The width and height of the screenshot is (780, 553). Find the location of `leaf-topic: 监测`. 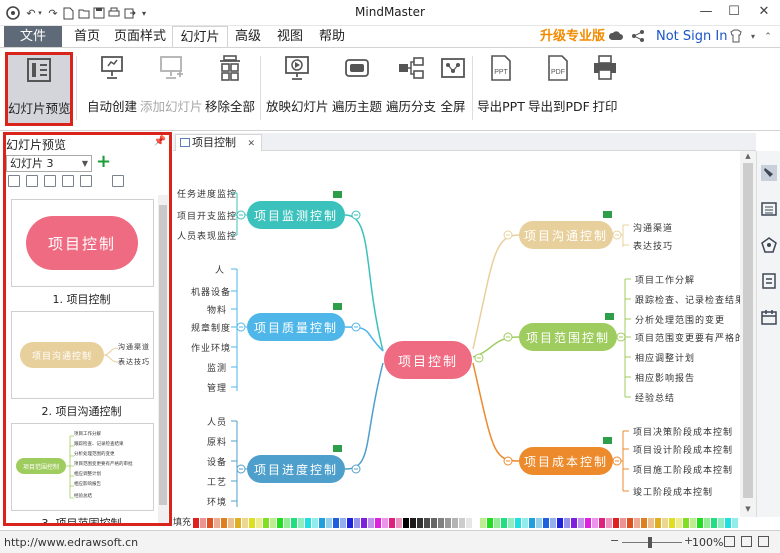

leaf-topic: 监测 is located at coordinates (217, 367).